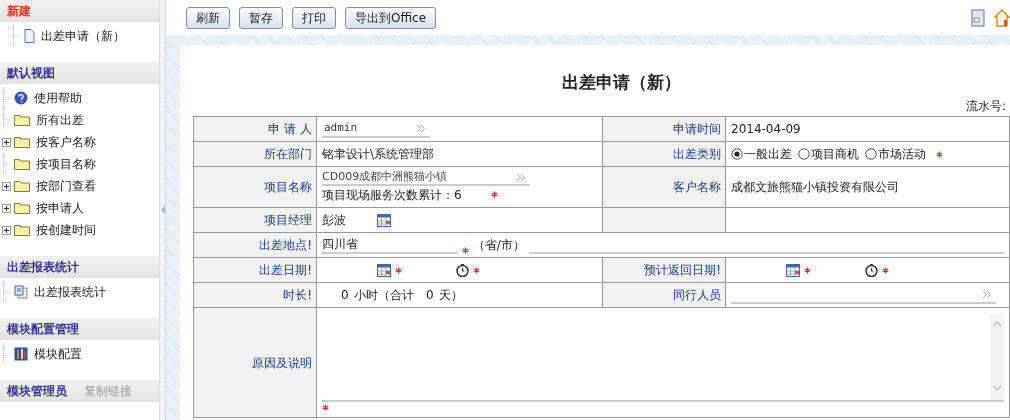 The height and width of the screenshot is (420, 1010). What do you see at coordinates (378, 154) in the screenshot?
I see `field-value: 铭聿设计\系统管理部` at bounding box center [378, 154].